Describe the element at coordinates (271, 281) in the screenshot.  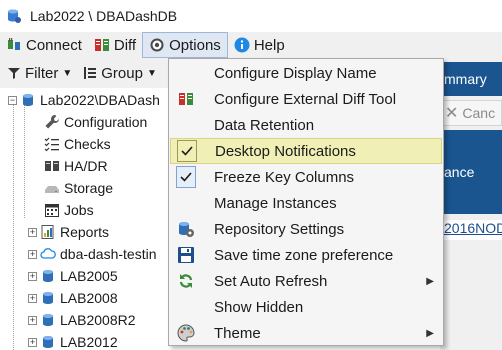
I see `menu-item-label: Set Auto Refresh` at that location.